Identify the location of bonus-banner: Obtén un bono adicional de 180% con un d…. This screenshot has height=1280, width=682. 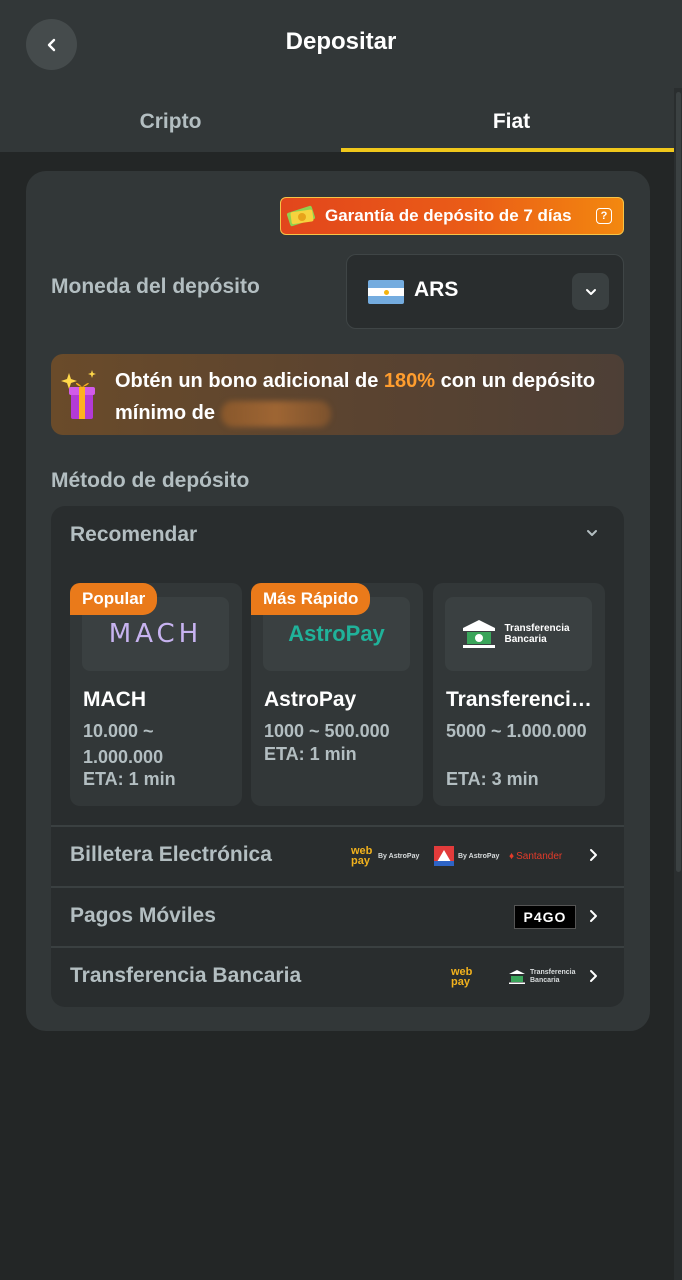
(337, 394).